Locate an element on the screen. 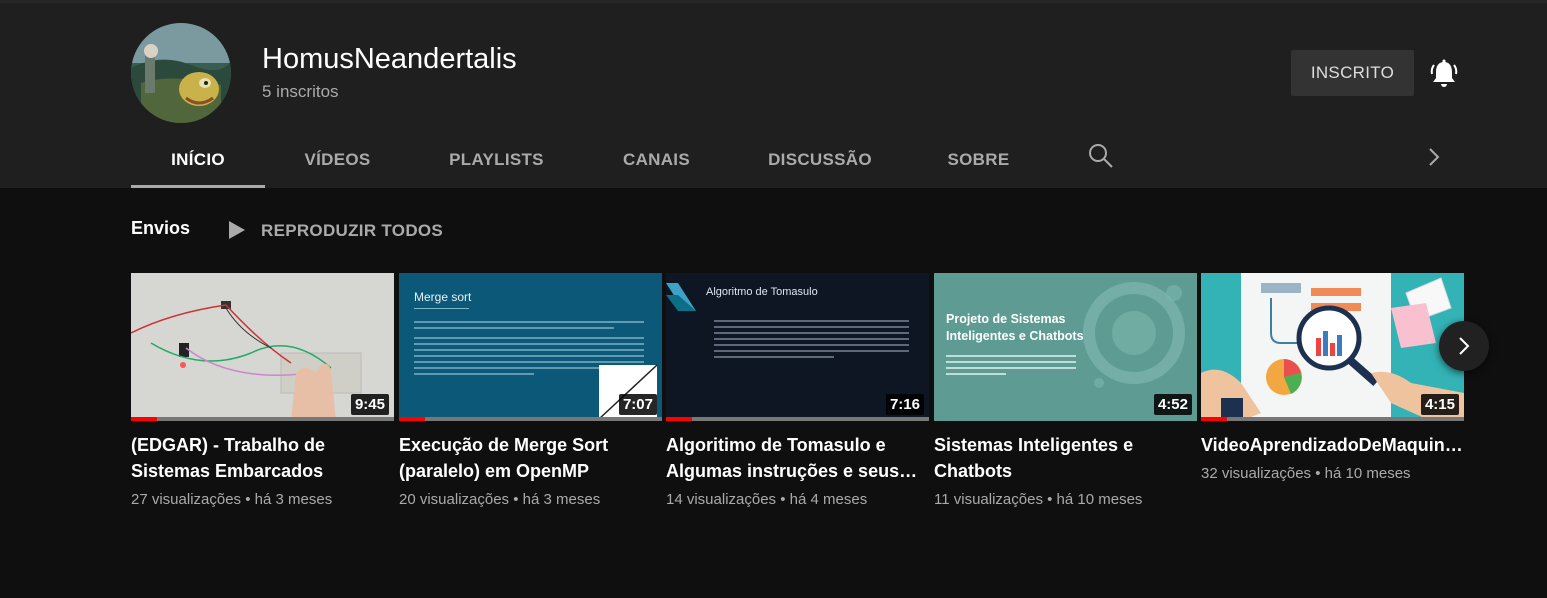 The width and height of the screenshot is (1547, 598). shelf-next-button is located at coordinates (1464, 346).